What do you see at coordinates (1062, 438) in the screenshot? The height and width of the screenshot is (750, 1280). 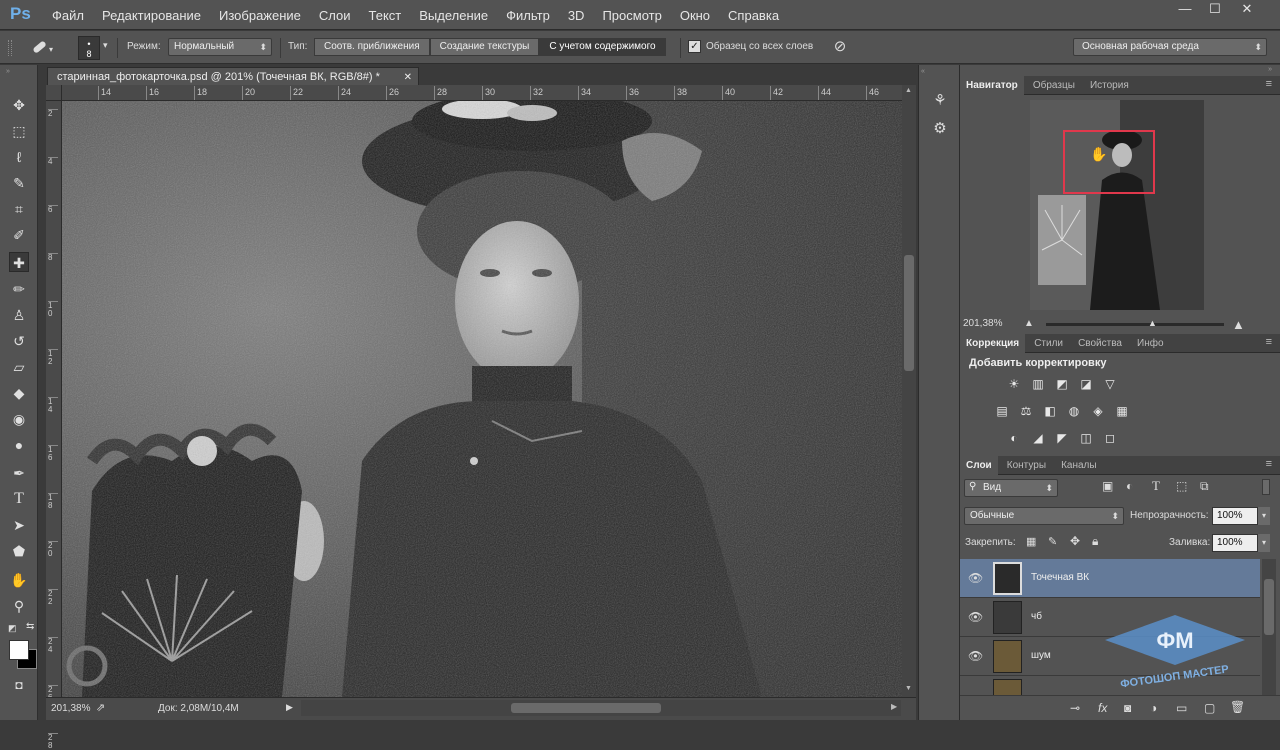 I see `threshold-icon: ◤` at bounding box center [1062, 438].